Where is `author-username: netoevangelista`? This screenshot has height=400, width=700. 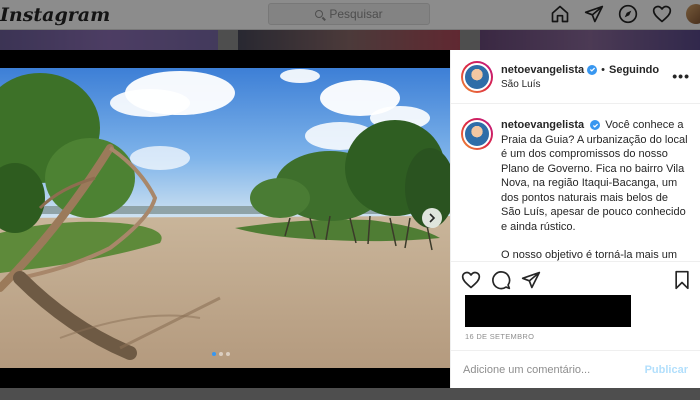
author-username: netoevangelista is located at coordinates (542, 70).